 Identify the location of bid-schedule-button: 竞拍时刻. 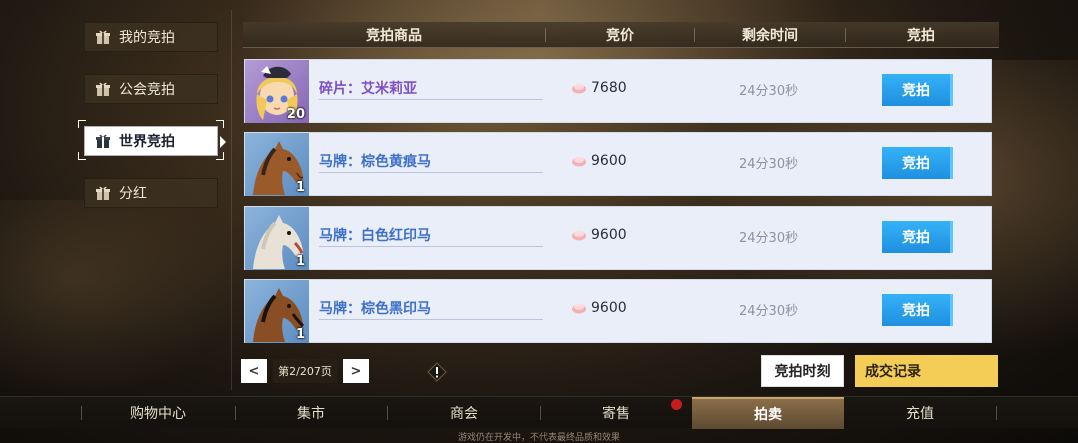
(802, 371).